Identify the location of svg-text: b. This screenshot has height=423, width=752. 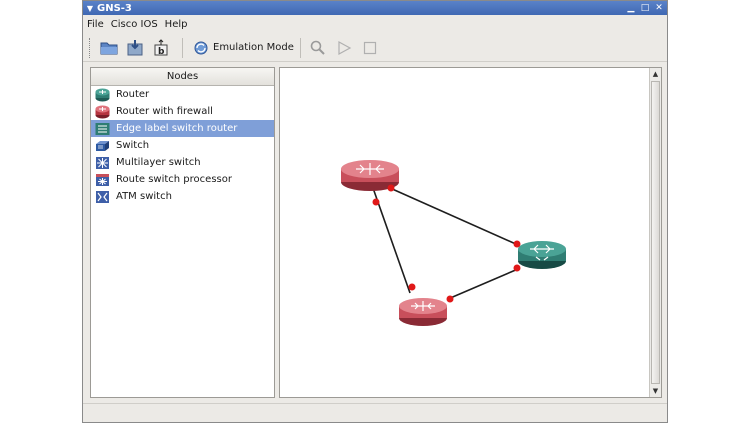
(161, 52).